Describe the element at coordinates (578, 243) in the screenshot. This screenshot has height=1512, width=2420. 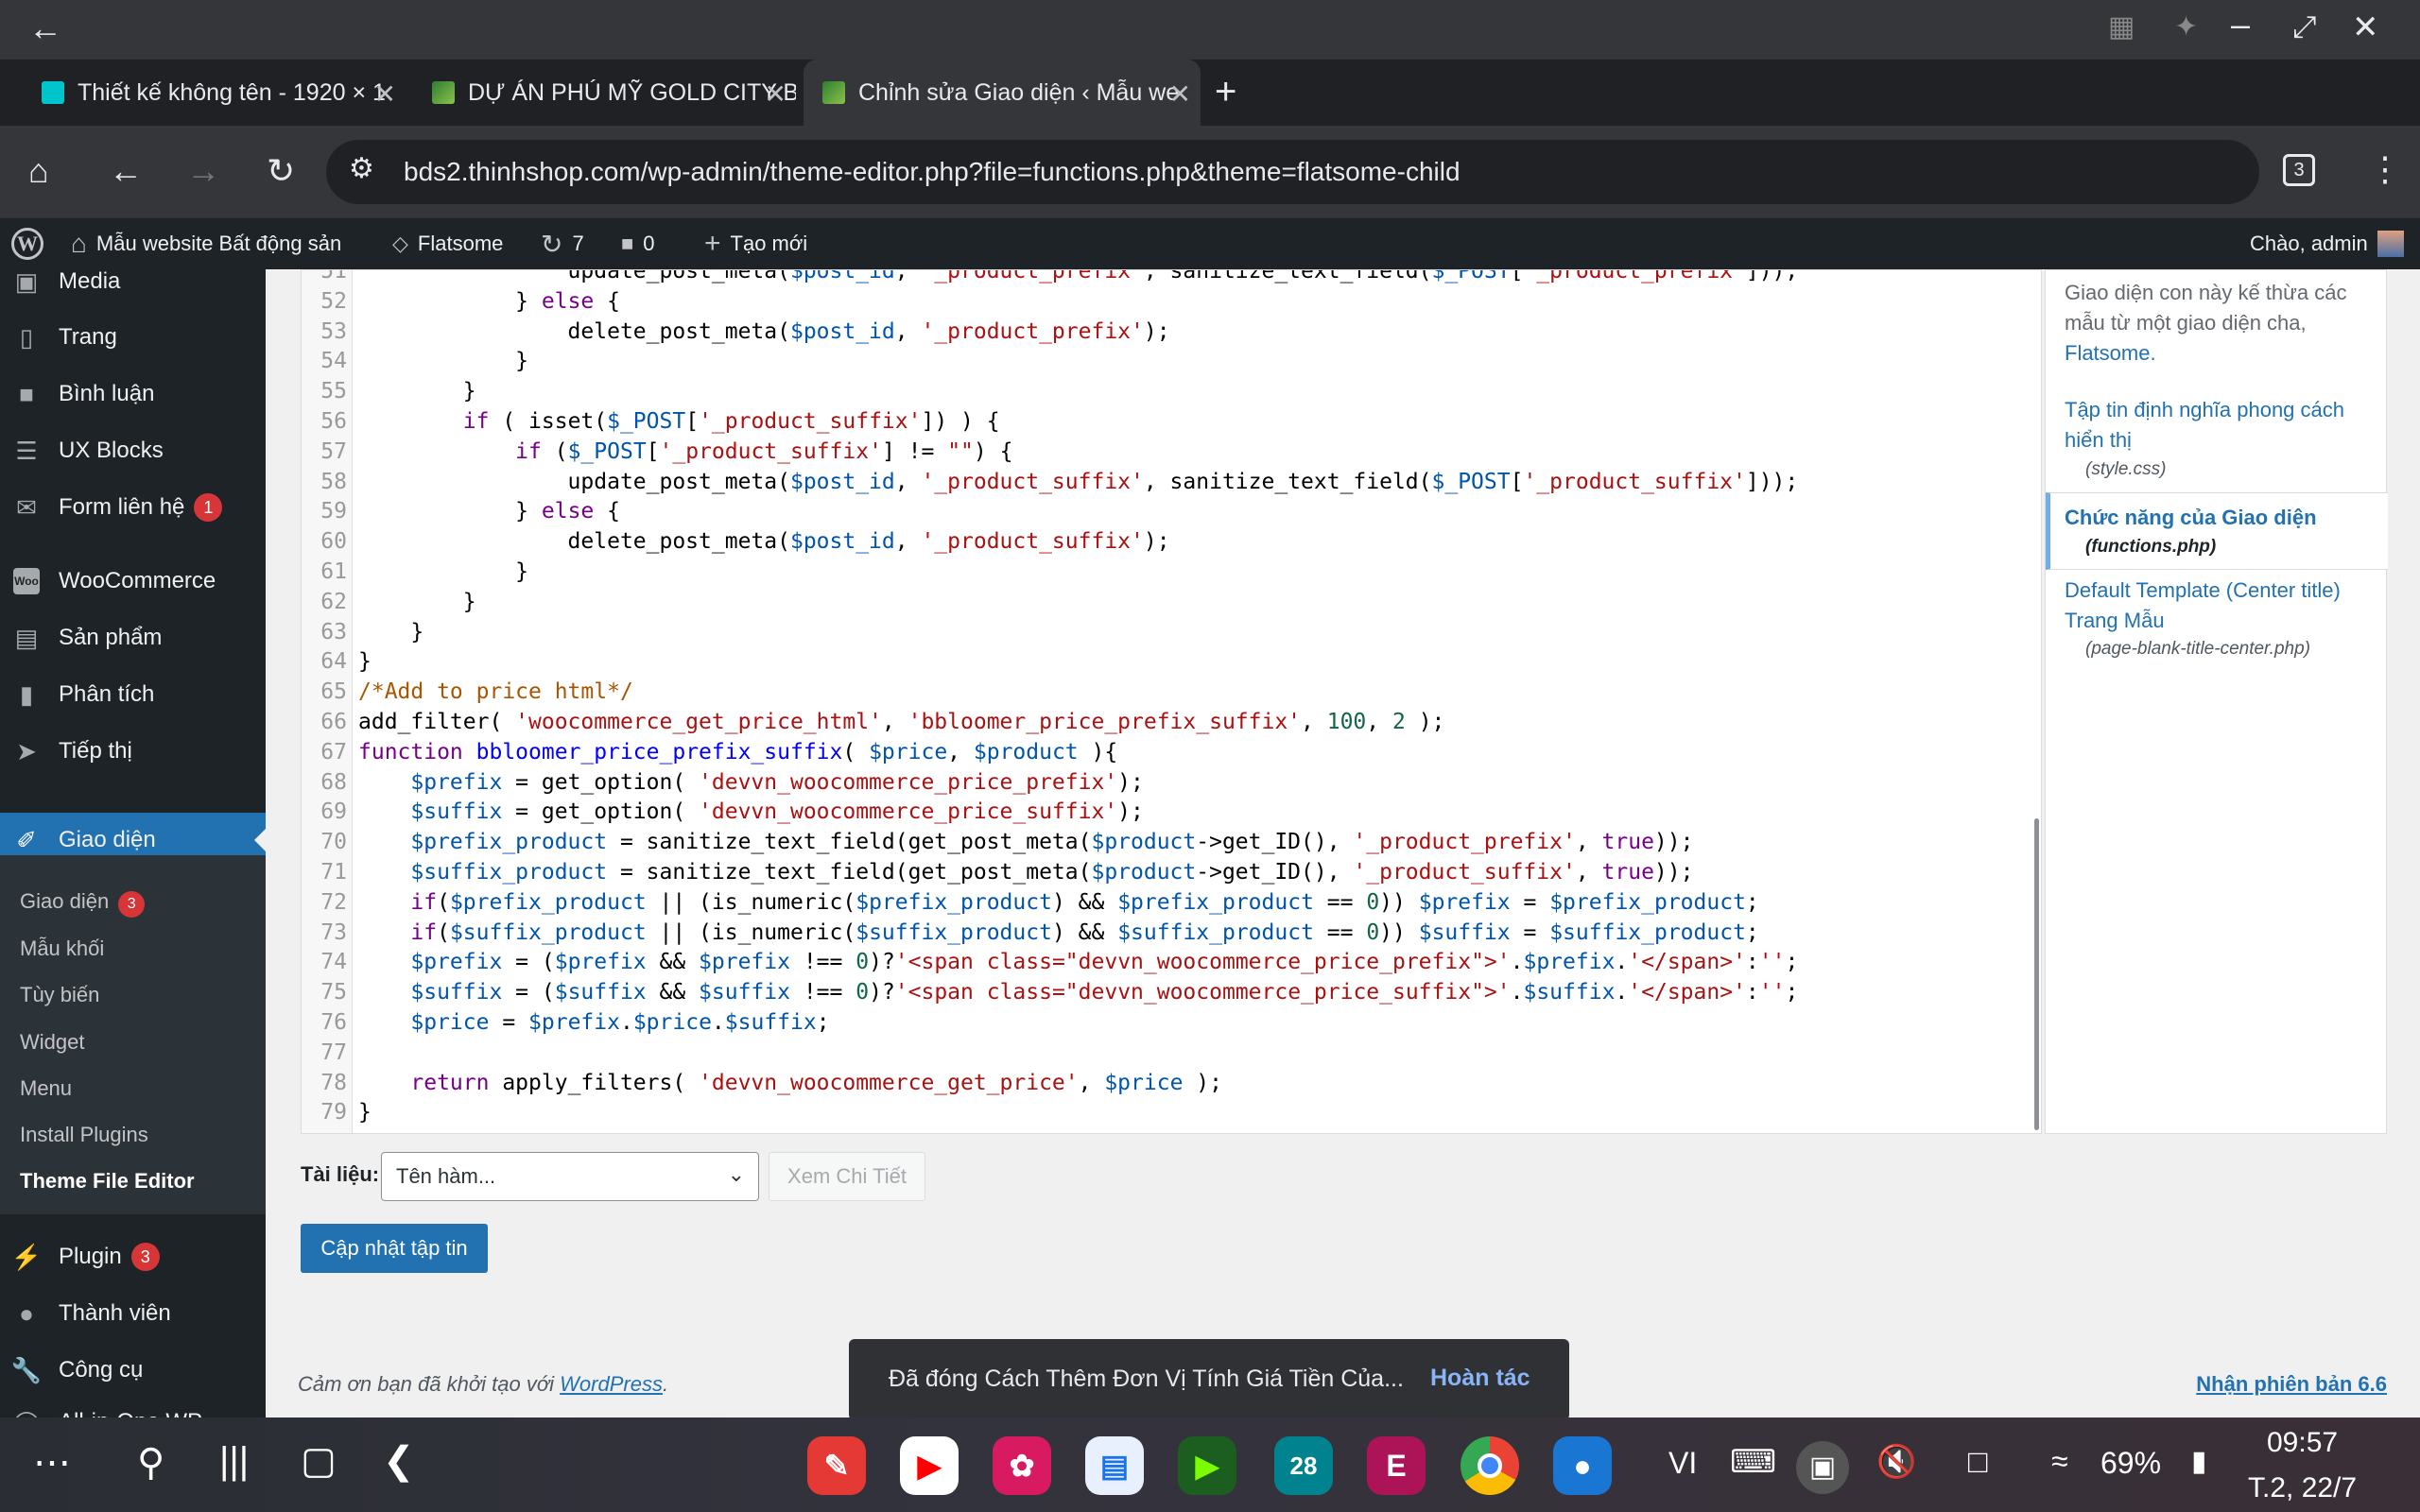
I see `updates-count: 7` at that location.